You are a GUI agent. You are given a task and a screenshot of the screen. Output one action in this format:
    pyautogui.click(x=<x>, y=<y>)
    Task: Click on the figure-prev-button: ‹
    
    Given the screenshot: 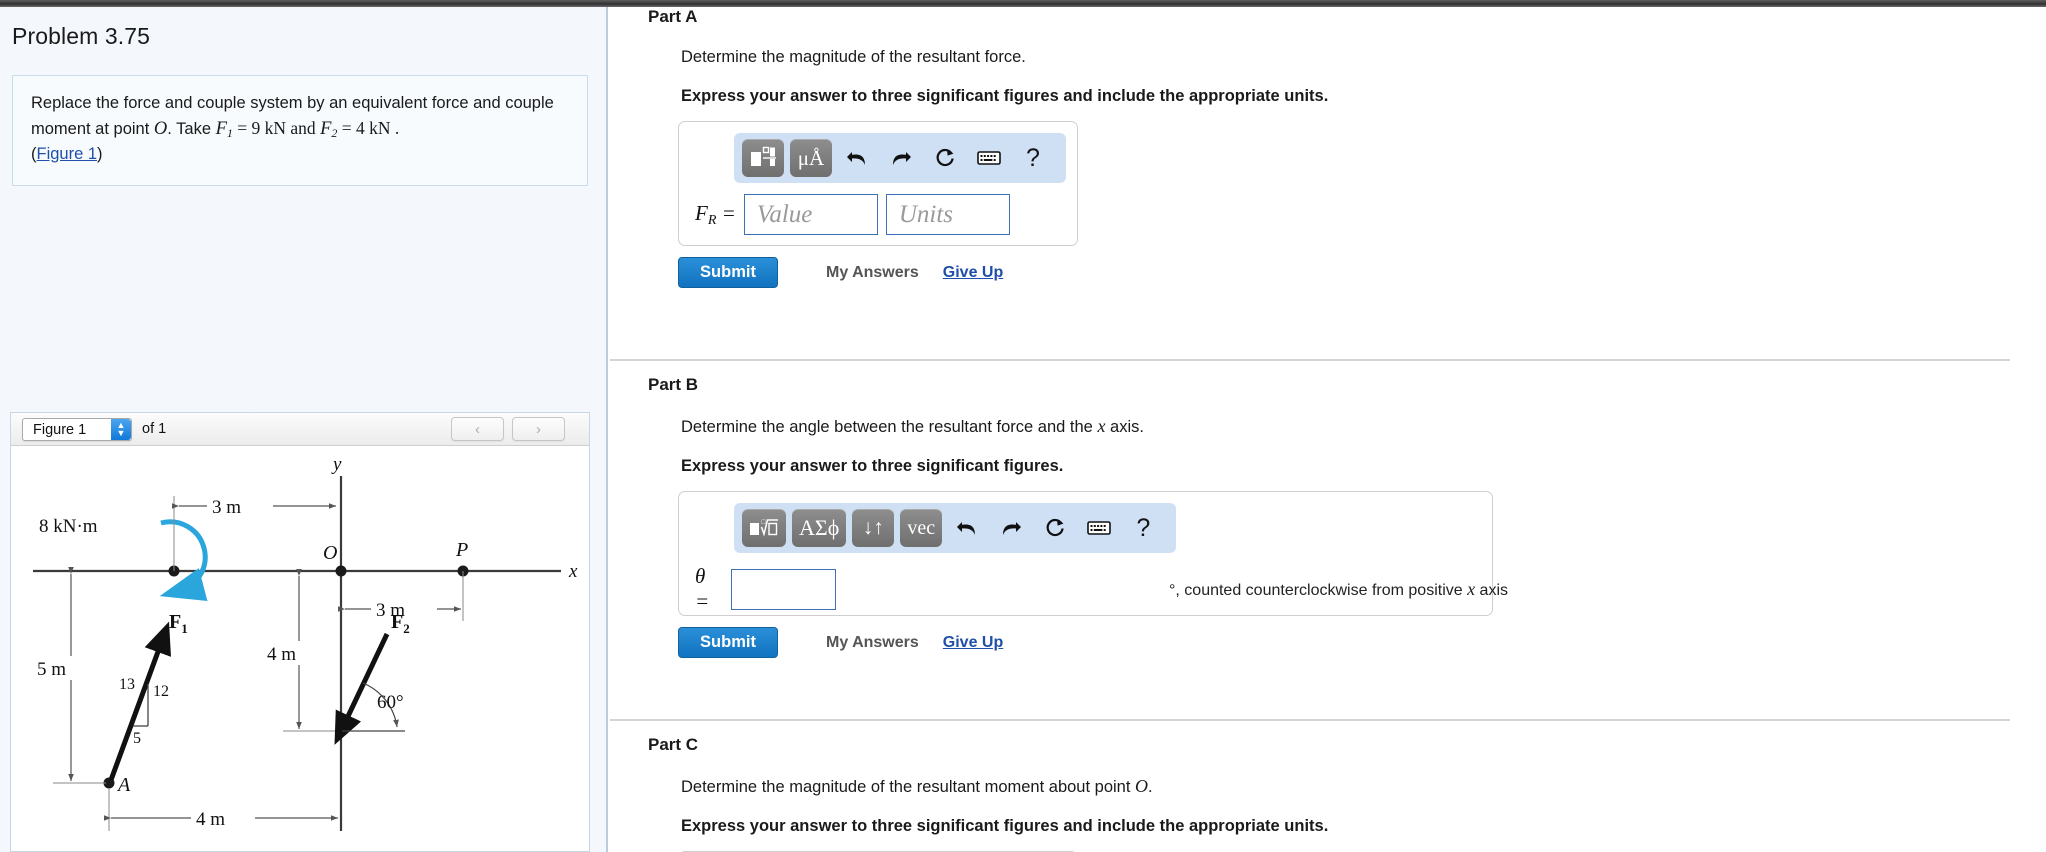 What is the action you would take?
    pyautogui.click(x=477, y=429)
    